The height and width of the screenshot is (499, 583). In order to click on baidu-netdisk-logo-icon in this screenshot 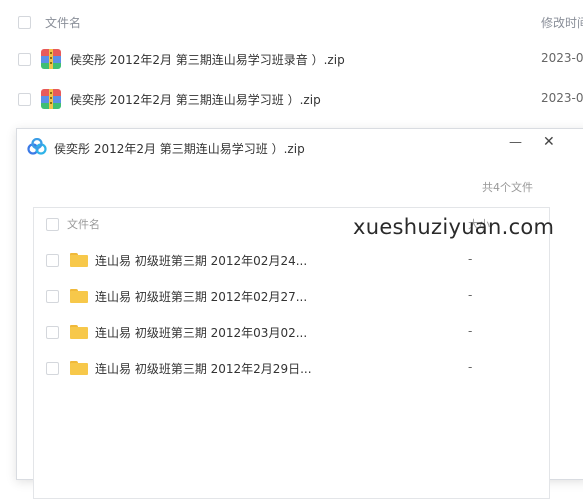, I will do `click(37, 146)`.